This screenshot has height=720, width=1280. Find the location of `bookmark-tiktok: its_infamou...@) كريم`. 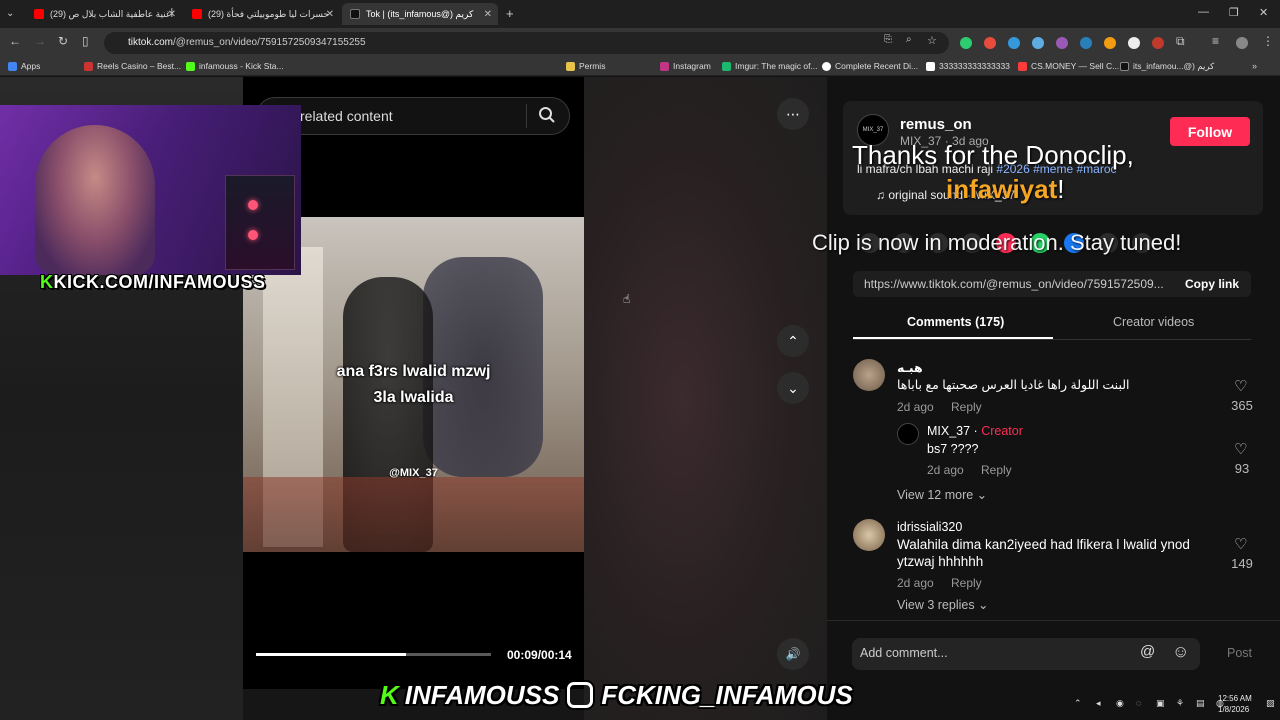

bookmark-tiktok: its_infamou...@) كريم is located at coordinates (1167, 66).